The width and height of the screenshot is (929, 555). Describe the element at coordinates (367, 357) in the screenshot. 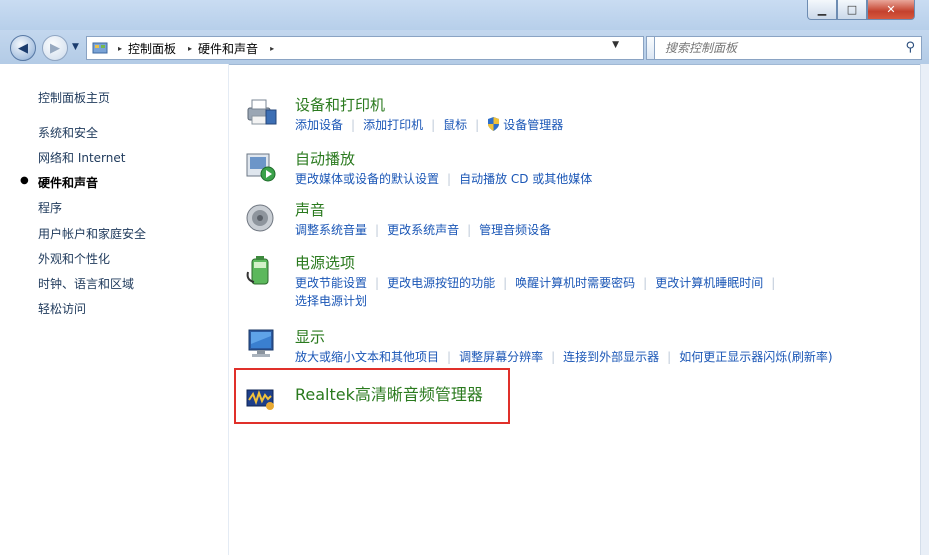

I see `link-zoom-text: 放大或缩小文本和其他项目` at that location.